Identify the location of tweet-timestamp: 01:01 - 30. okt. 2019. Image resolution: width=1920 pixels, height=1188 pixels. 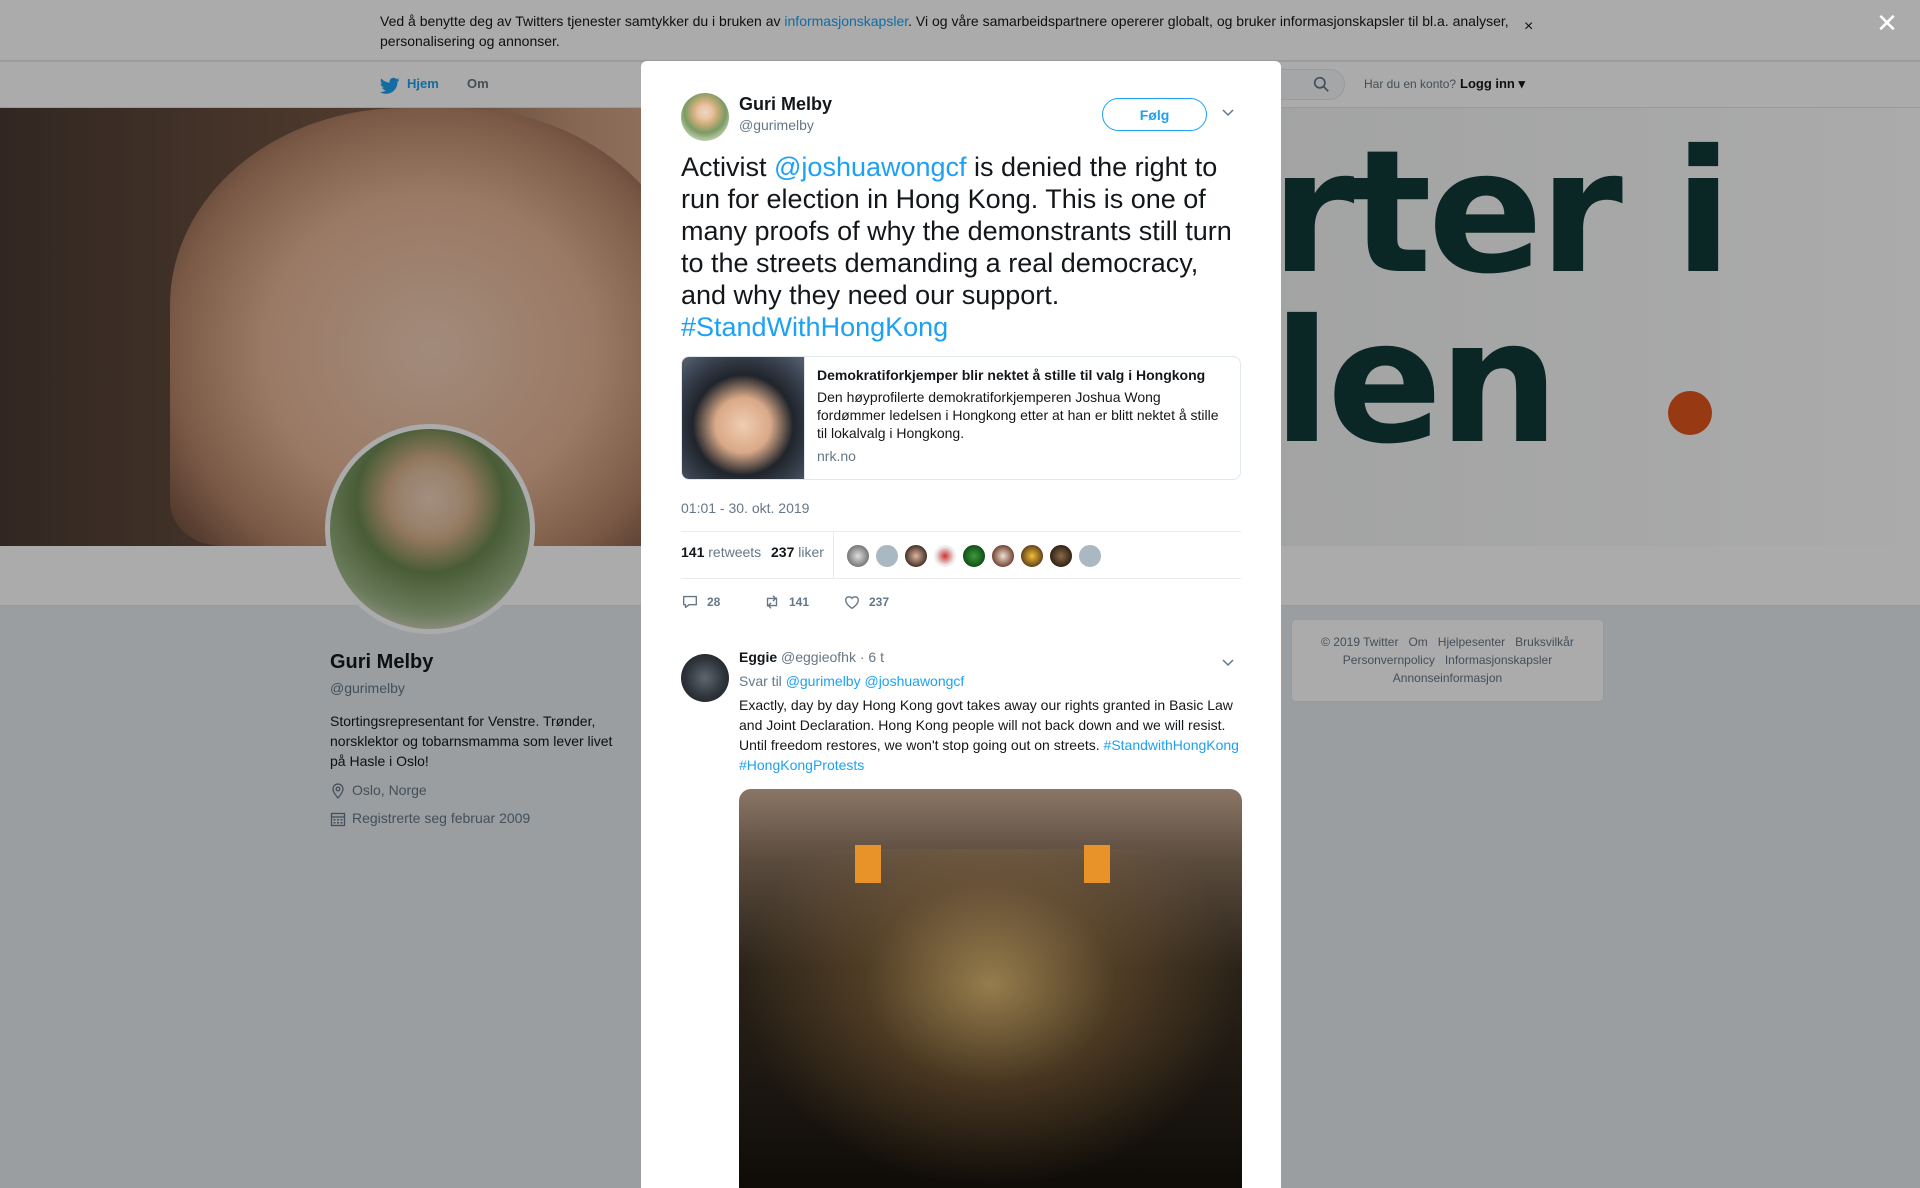
(745, 508).